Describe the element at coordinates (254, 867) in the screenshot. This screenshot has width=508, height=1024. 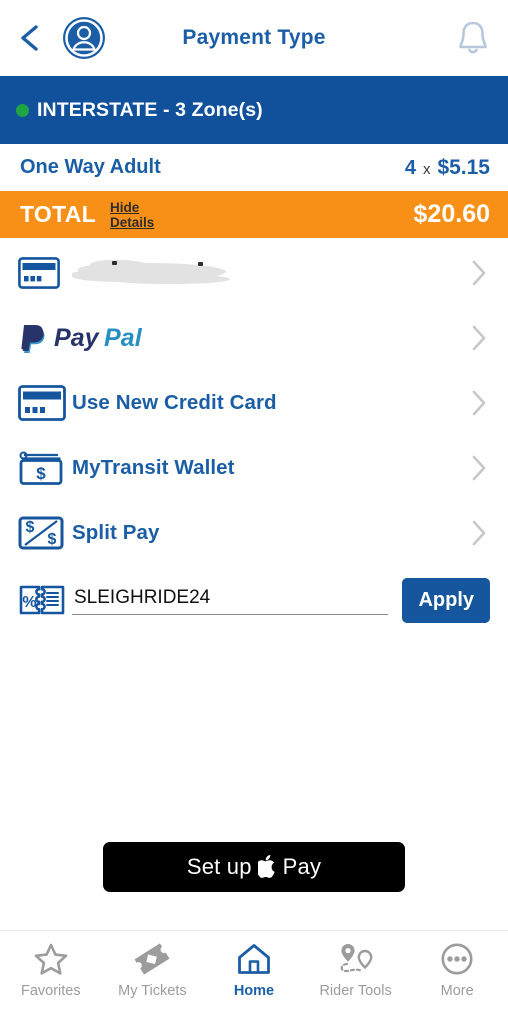
I see `set-up-apple-pay-button: Set up Pay` at that location.